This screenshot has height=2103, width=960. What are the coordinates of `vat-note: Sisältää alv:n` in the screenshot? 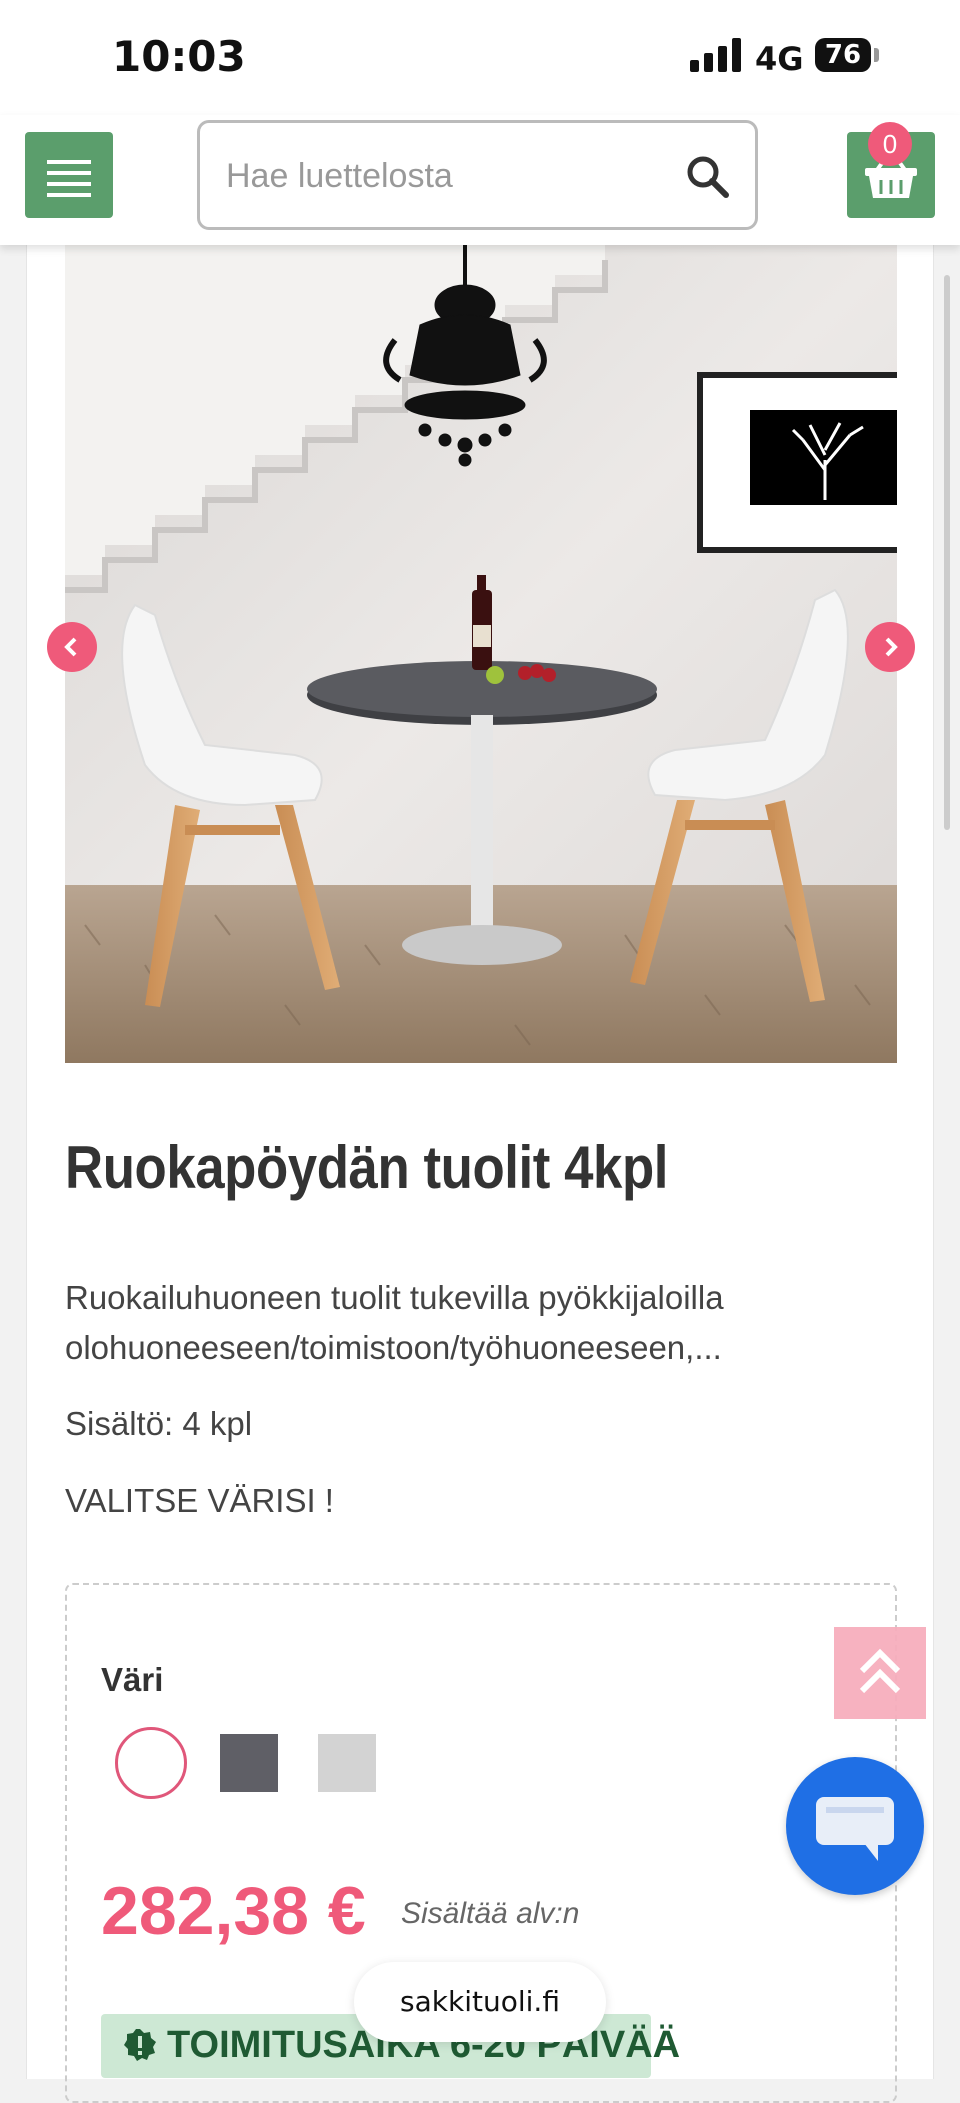 It's located at (490, 1913).